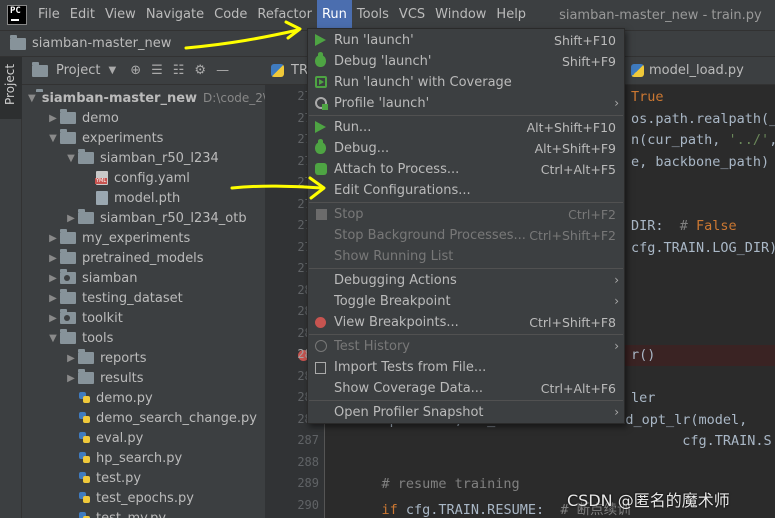 The height and width of the screenshot is (518, 775). I want to click on tree-item-label: tools, so click(98, 338).